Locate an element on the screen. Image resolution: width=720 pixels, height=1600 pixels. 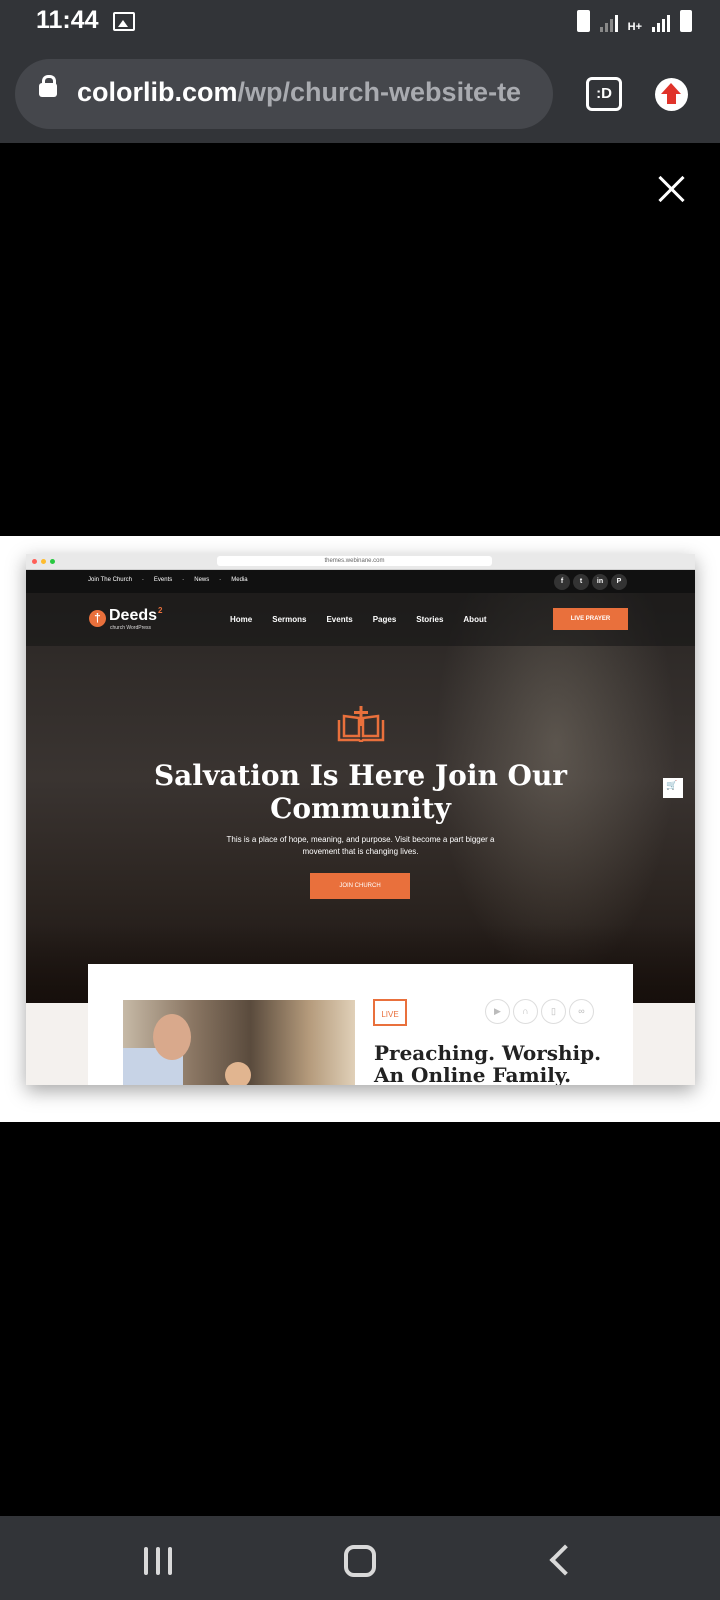
url-text: colorlib.com/wp/church-website-te is located at coordinates (312, 92).